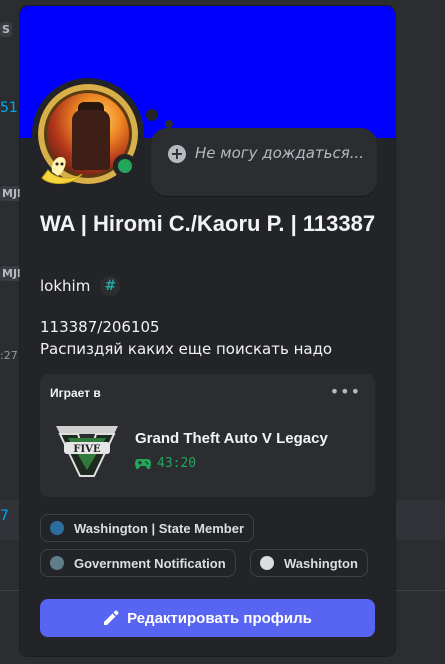  What do you see at coordinates (65, 286) in the screenshot?
I see `username: lokhim` at bounding box center [65, 286].